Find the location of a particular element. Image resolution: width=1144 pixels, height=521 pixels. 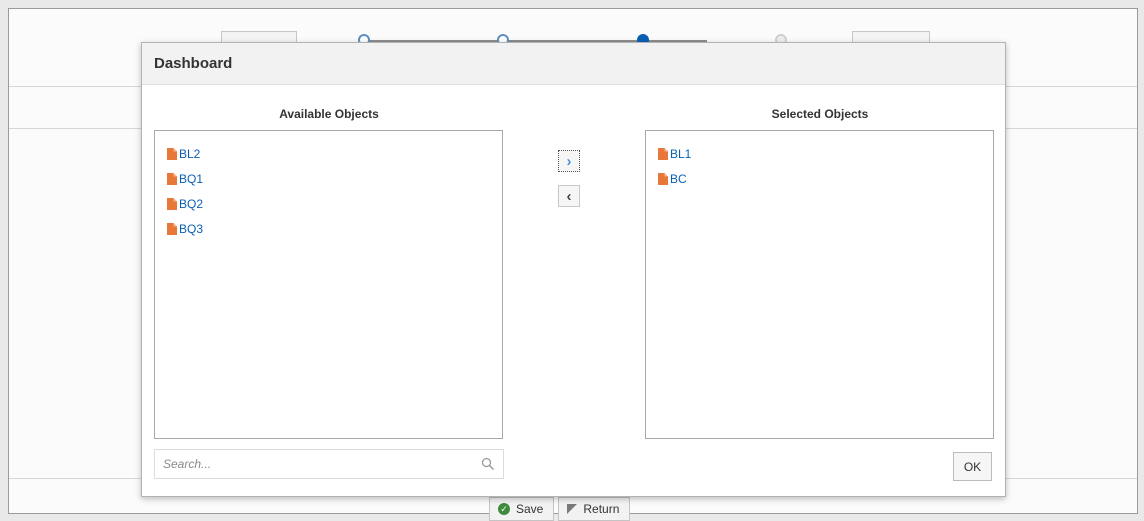

move-left-button: ‹ is located at coordinates (569, 196).